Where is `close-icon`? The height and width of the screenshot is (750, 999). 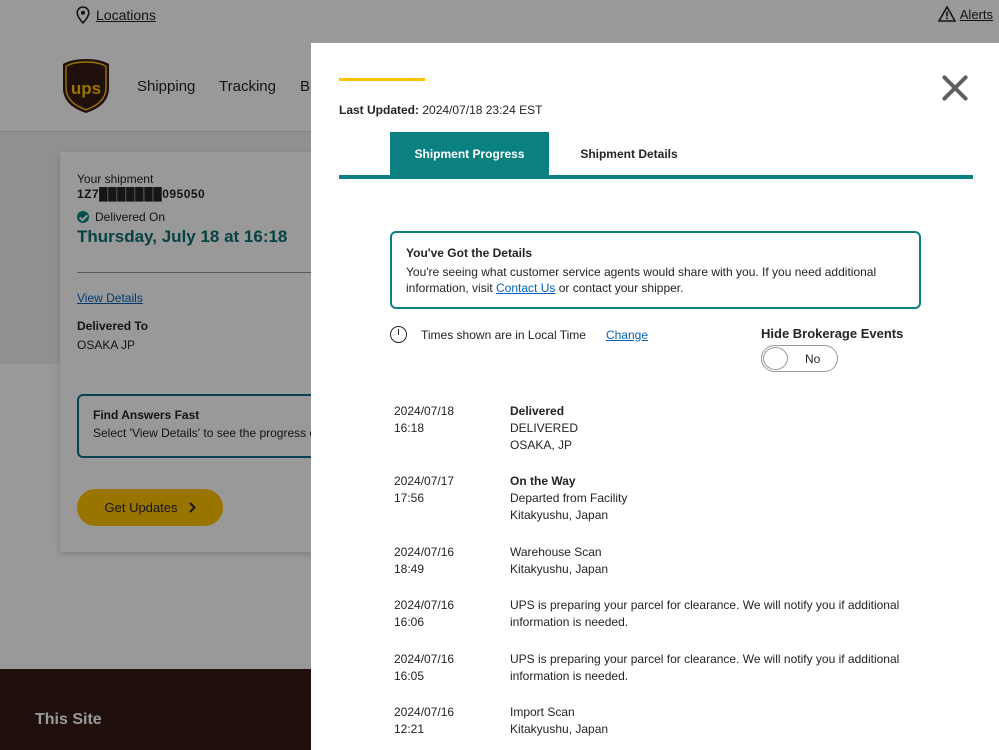
close-icon is located at coordinates (955, 88).